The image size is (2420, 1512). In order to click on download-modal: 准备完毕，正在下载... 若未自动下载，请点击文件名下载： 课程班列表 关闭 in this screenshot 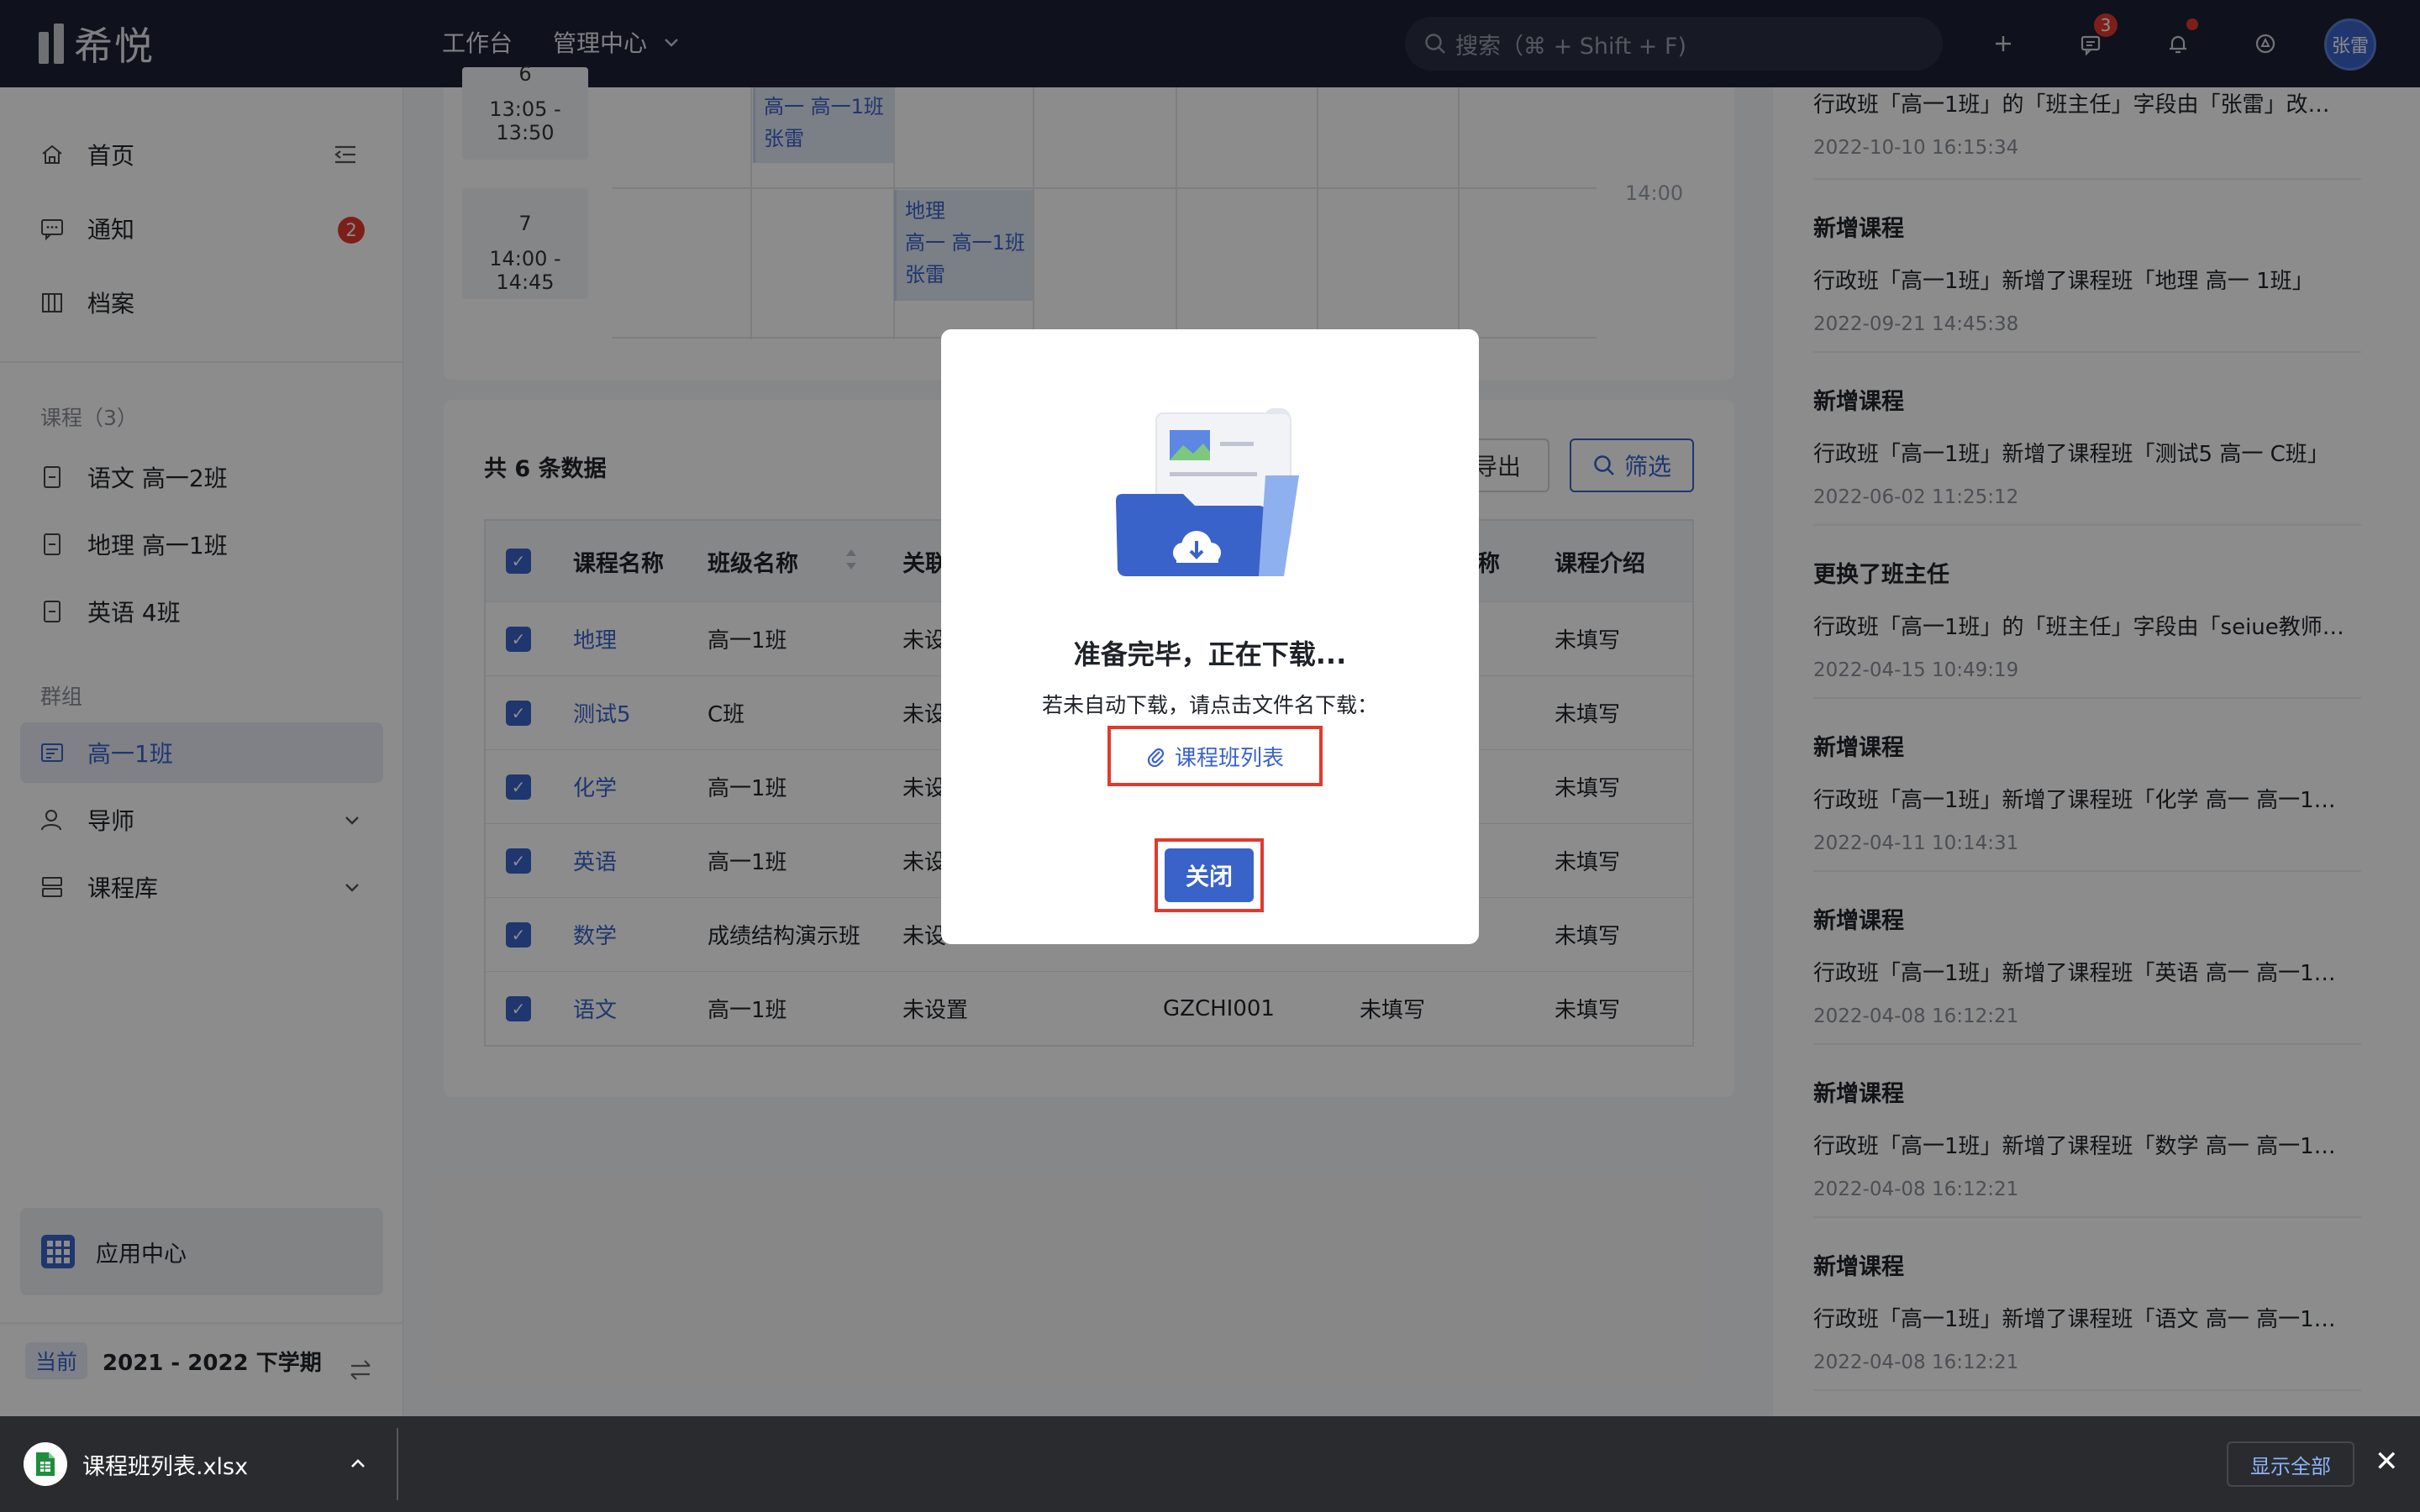, I will do `click(1210, 636)`.